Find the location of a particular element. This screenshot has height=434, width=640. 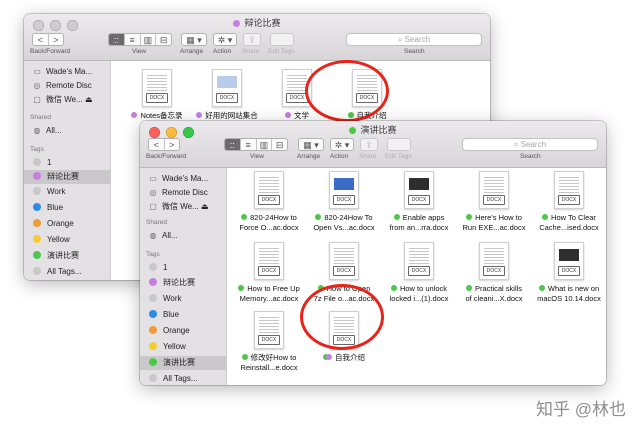

search-placeholder: Search is located at coordinates (533, 144).